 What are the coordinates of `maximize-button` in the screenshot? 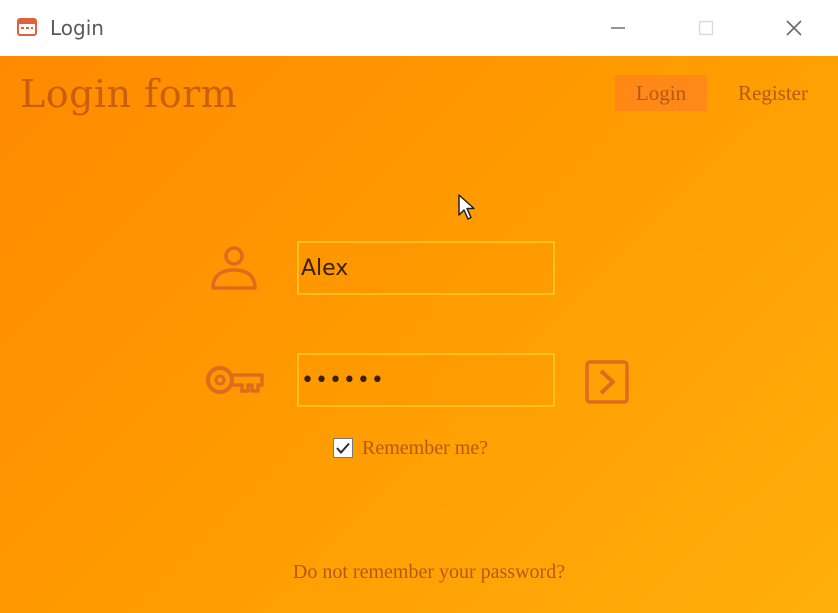 It's located at (706, 28).